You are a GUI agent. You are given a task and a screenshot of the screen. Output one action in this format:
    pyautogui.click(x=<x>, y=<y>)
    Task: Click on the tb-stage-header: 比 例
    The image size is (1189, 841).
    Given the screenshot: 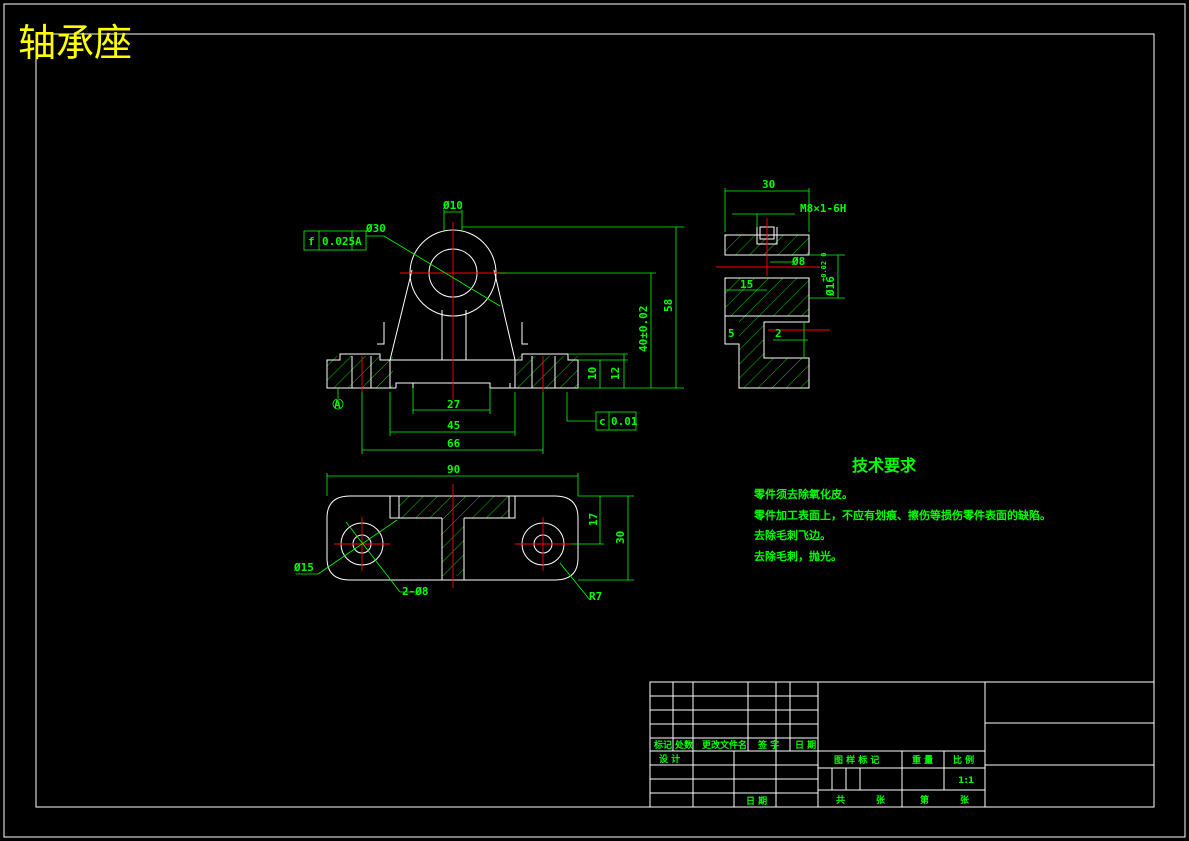 What is the action you would take?
    pyautogui.click(x=963, y=760)
    